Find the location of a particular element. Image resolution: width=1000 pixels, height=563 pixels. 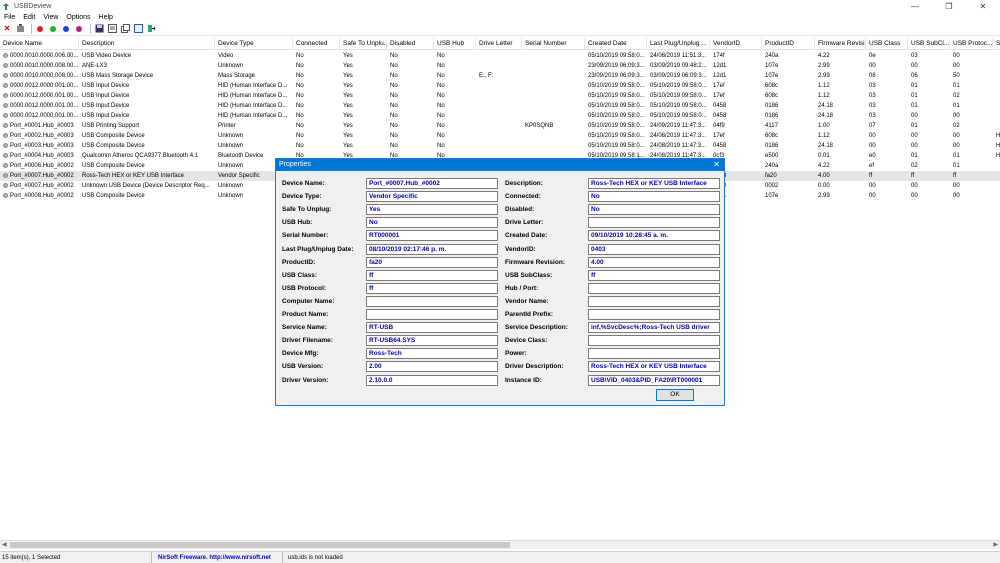

table-cell is located at coordinates (996, 66).